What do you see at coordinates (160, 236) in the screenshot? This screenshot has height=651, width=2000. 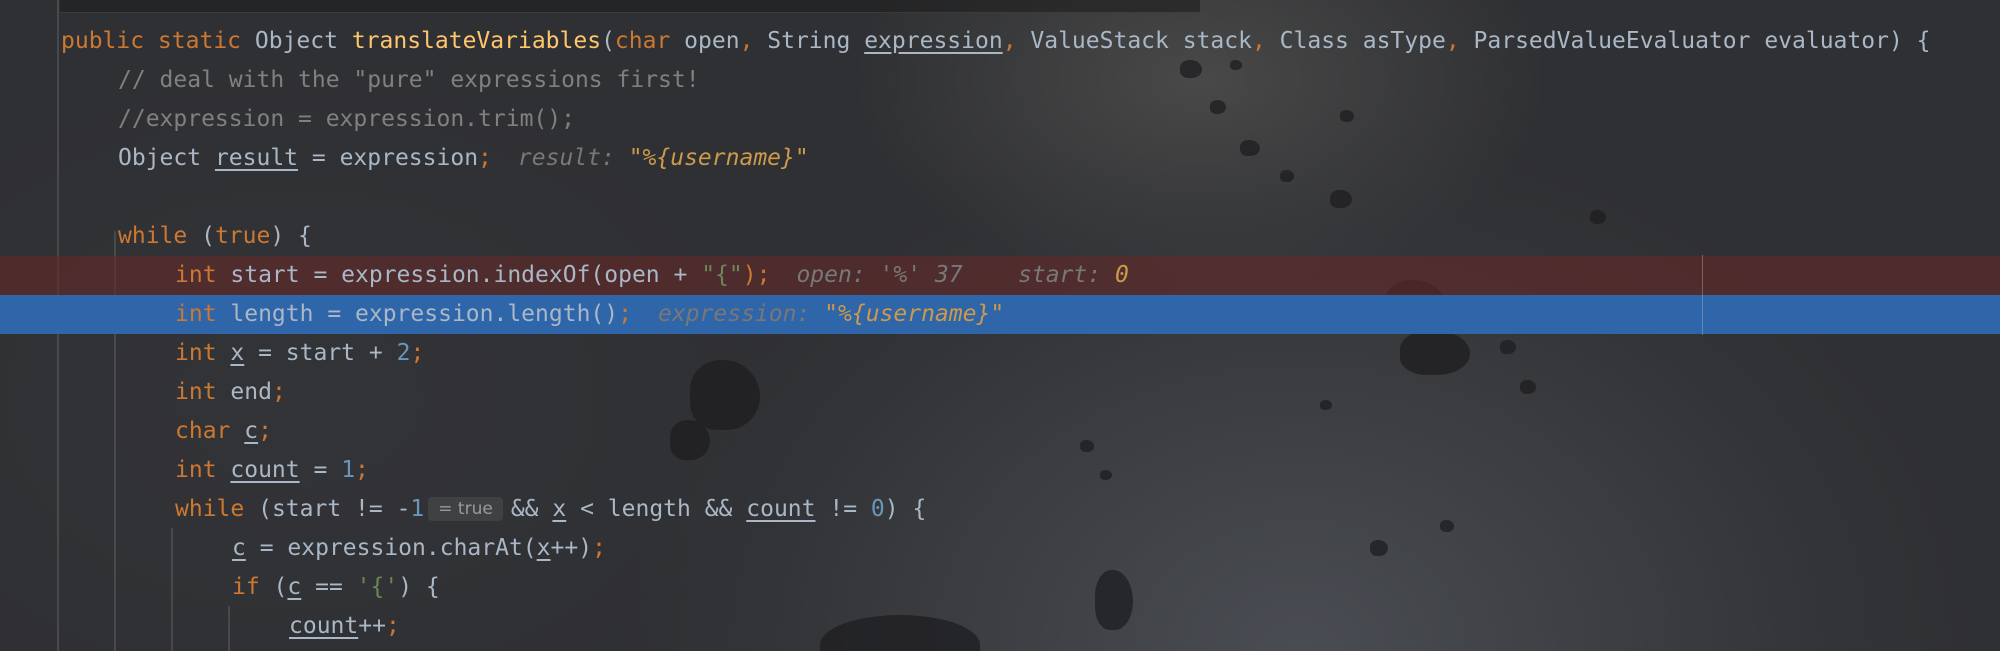 I see `keyword-token: while` at bounding box center [160, 236].